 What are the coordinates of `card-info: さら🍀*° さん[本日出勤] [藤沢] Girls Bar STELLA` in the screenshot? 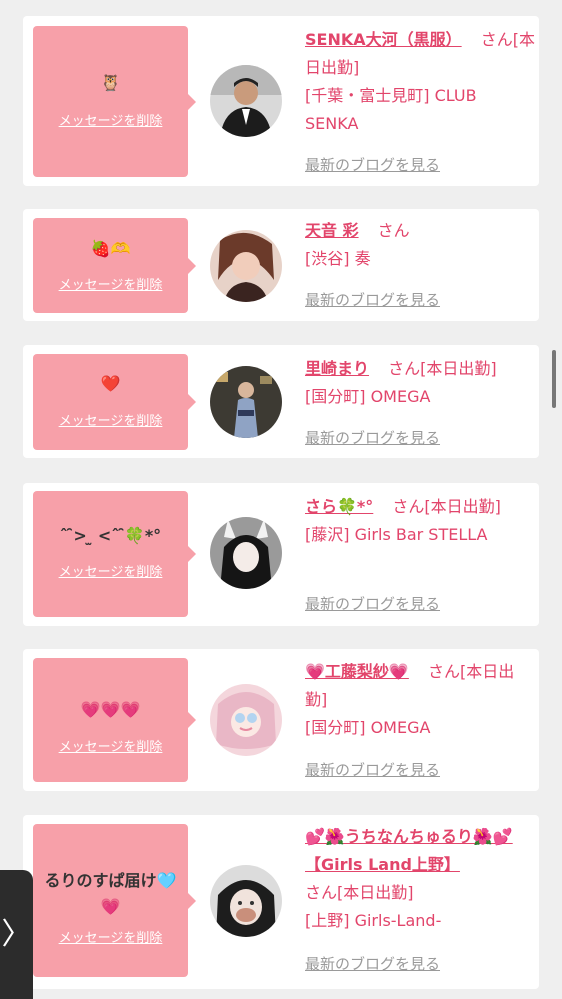 It's located at (420, 521).